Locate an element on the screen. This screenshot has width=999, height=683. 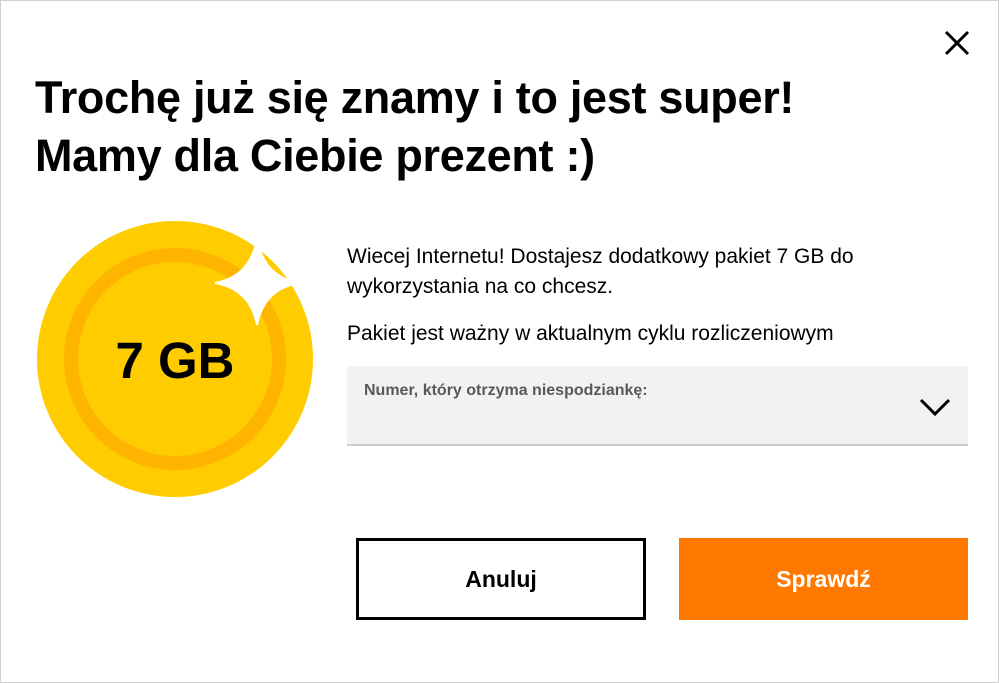
check-button: Sprawdź is located at coordinates (823, 579).